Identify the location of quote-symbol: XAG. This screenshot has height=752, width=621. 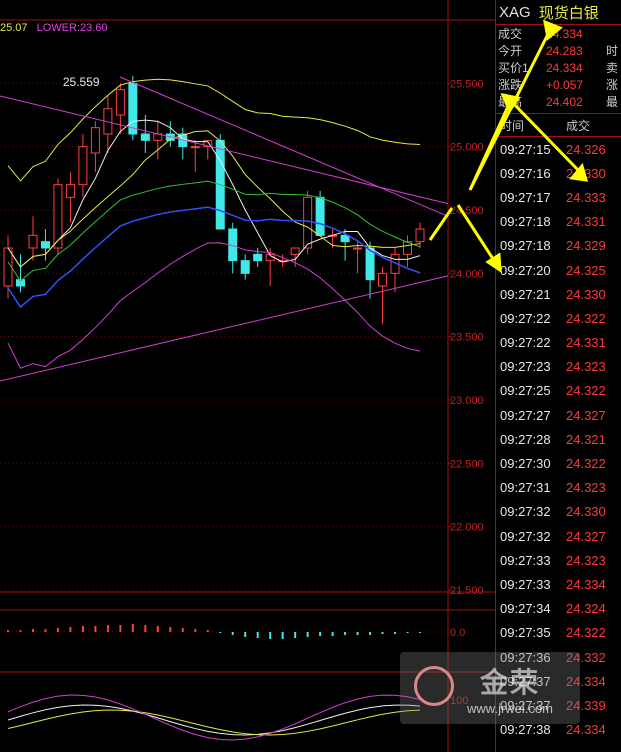
(515, 12).